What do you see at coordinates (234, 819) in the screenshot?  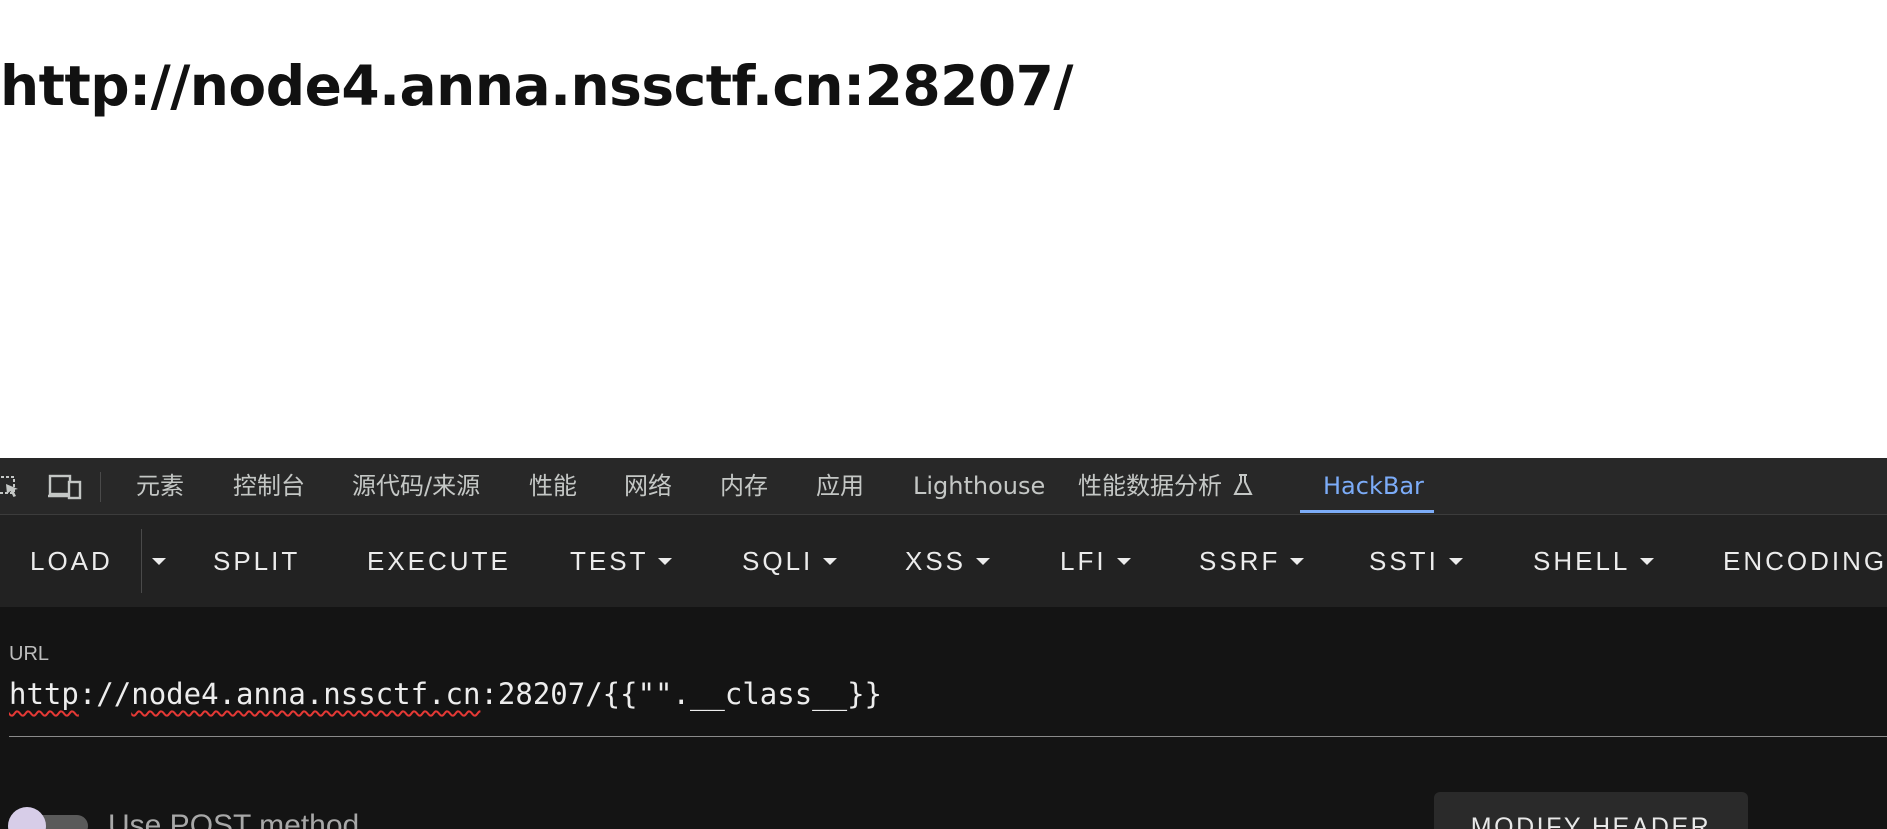 I see `post-method-label: Use POST method` at bounding box center [234, 819].